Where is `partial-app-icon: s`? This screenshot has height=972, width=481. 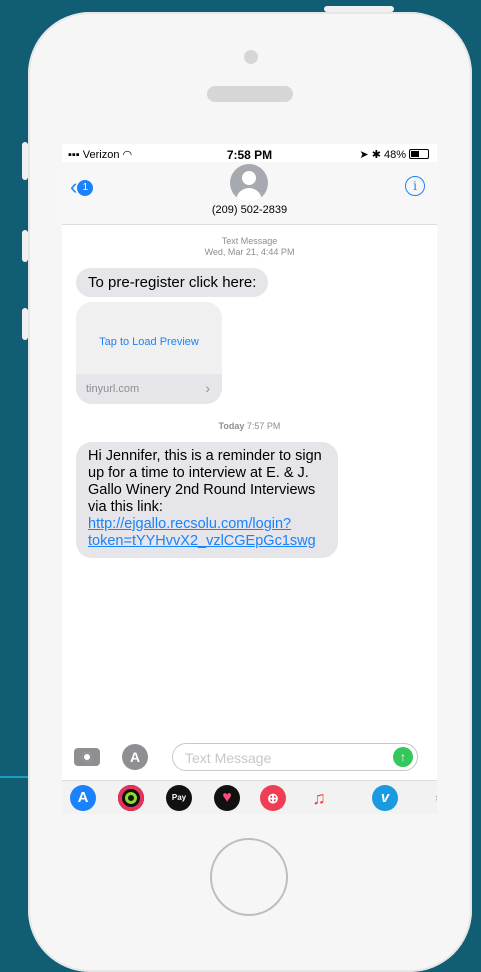 partial-app-icon: s is located at coordinates (431, 798).